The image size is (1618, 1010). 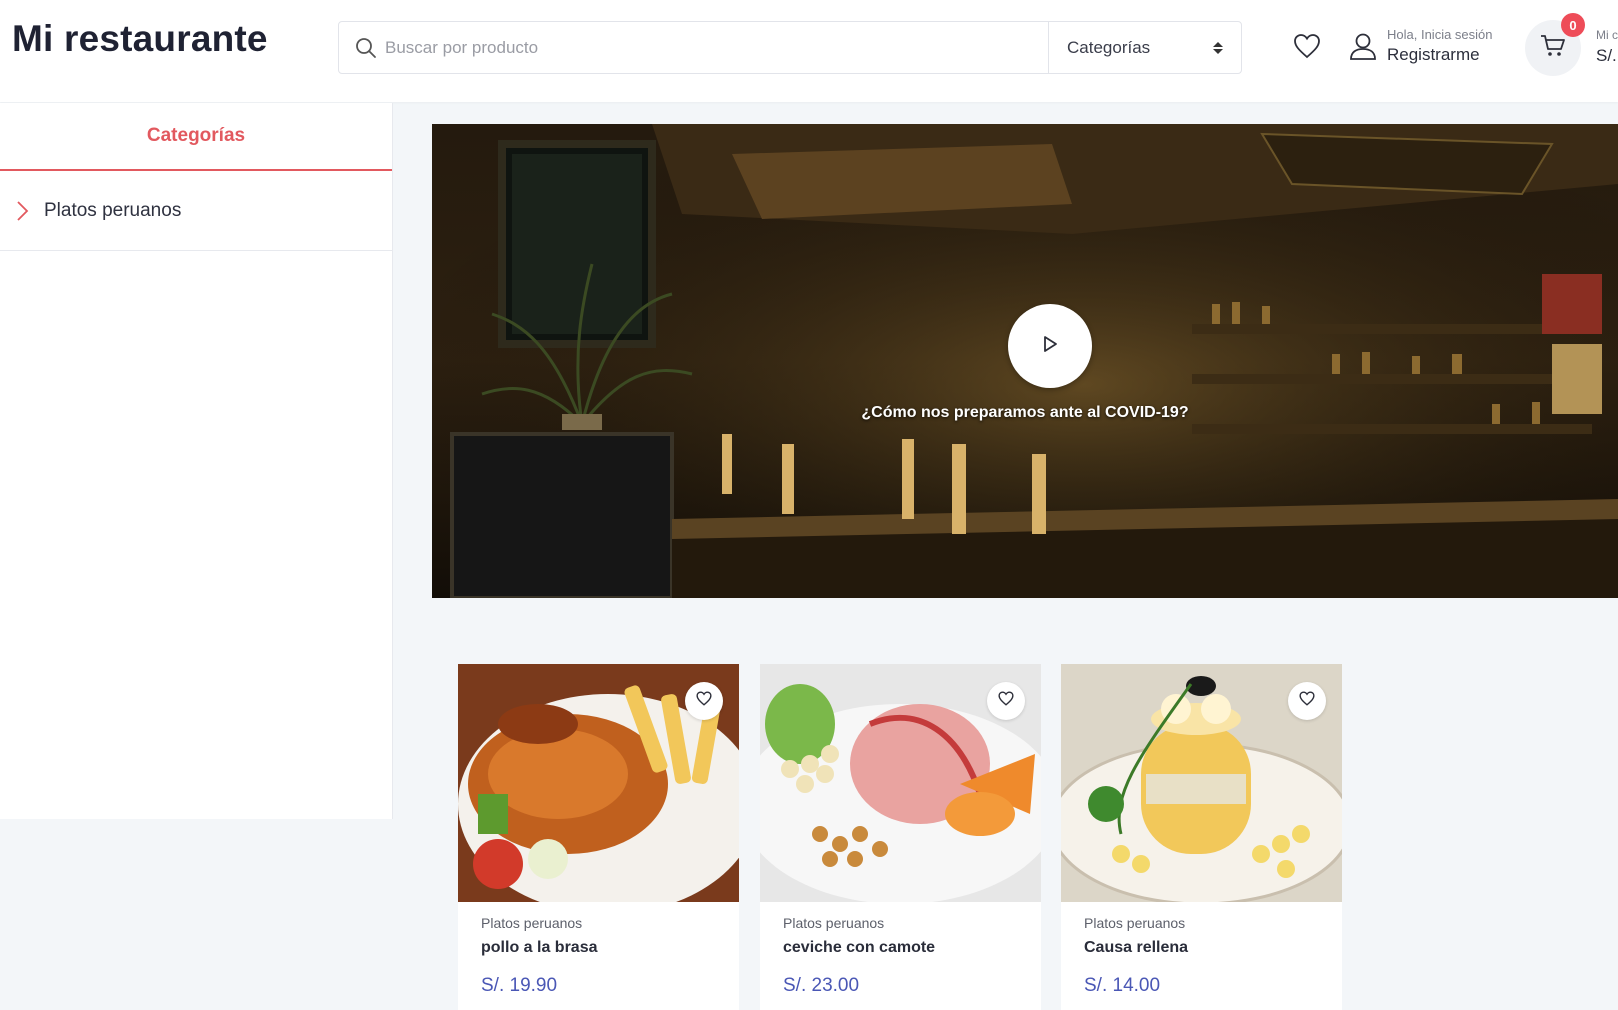 I want to click on chevron-right-icon, so click(x=22, y=211).